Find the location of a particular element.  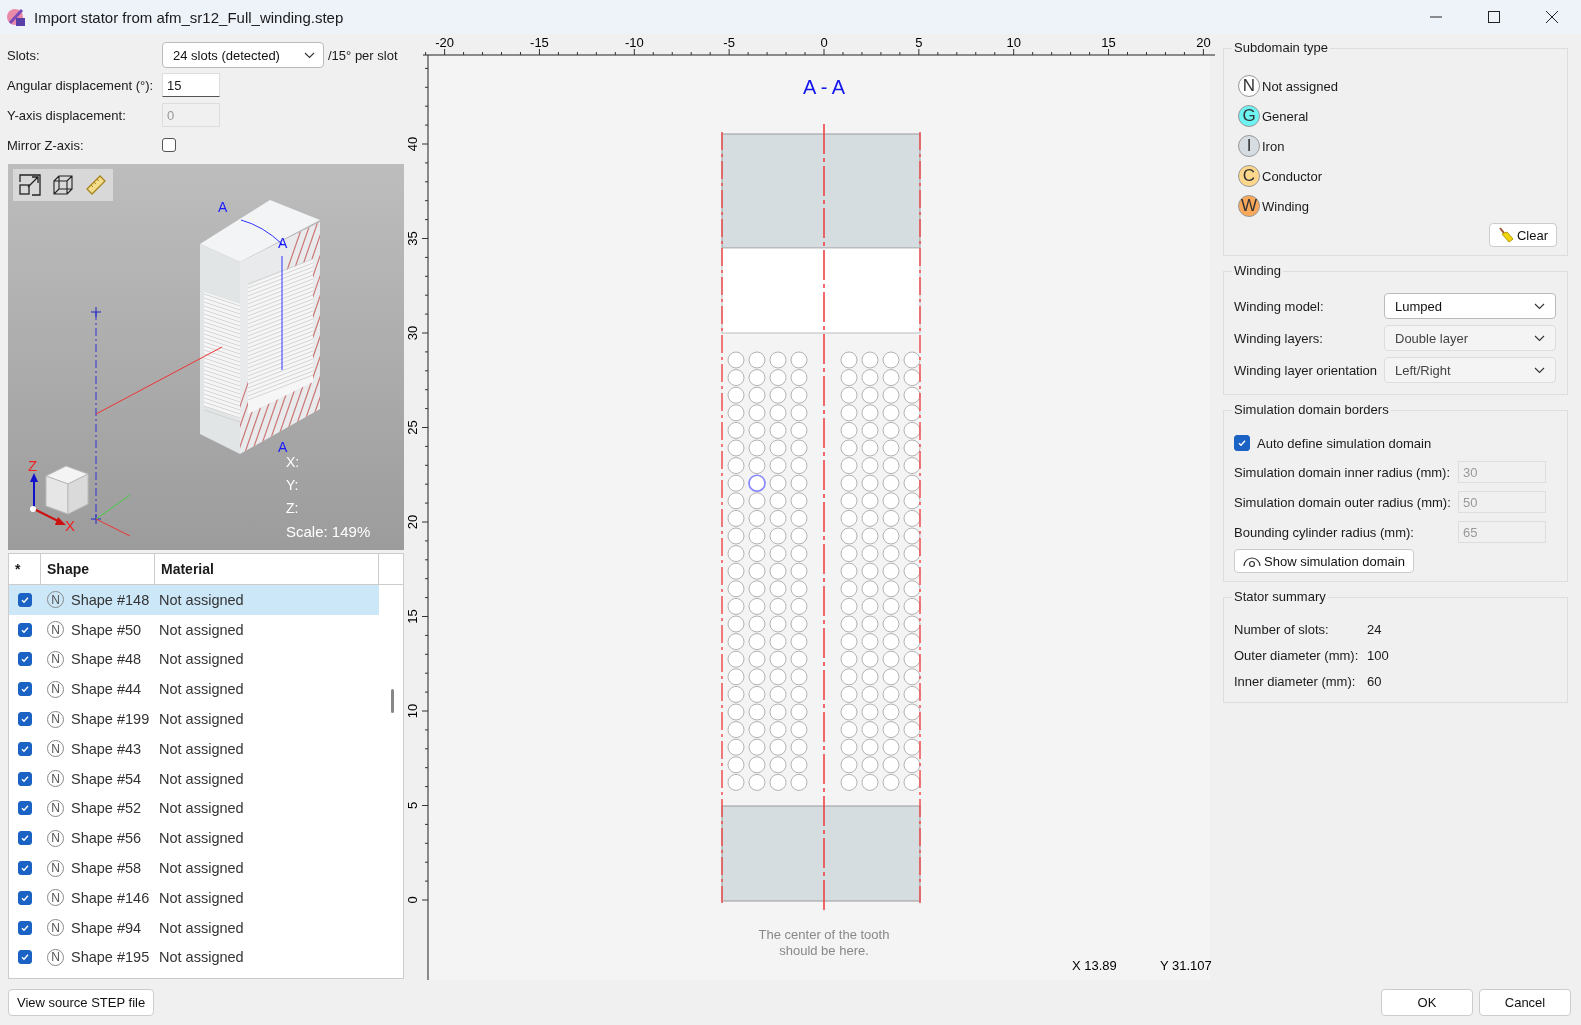

subdomain-label: General is located at coordinates (1285, 116).